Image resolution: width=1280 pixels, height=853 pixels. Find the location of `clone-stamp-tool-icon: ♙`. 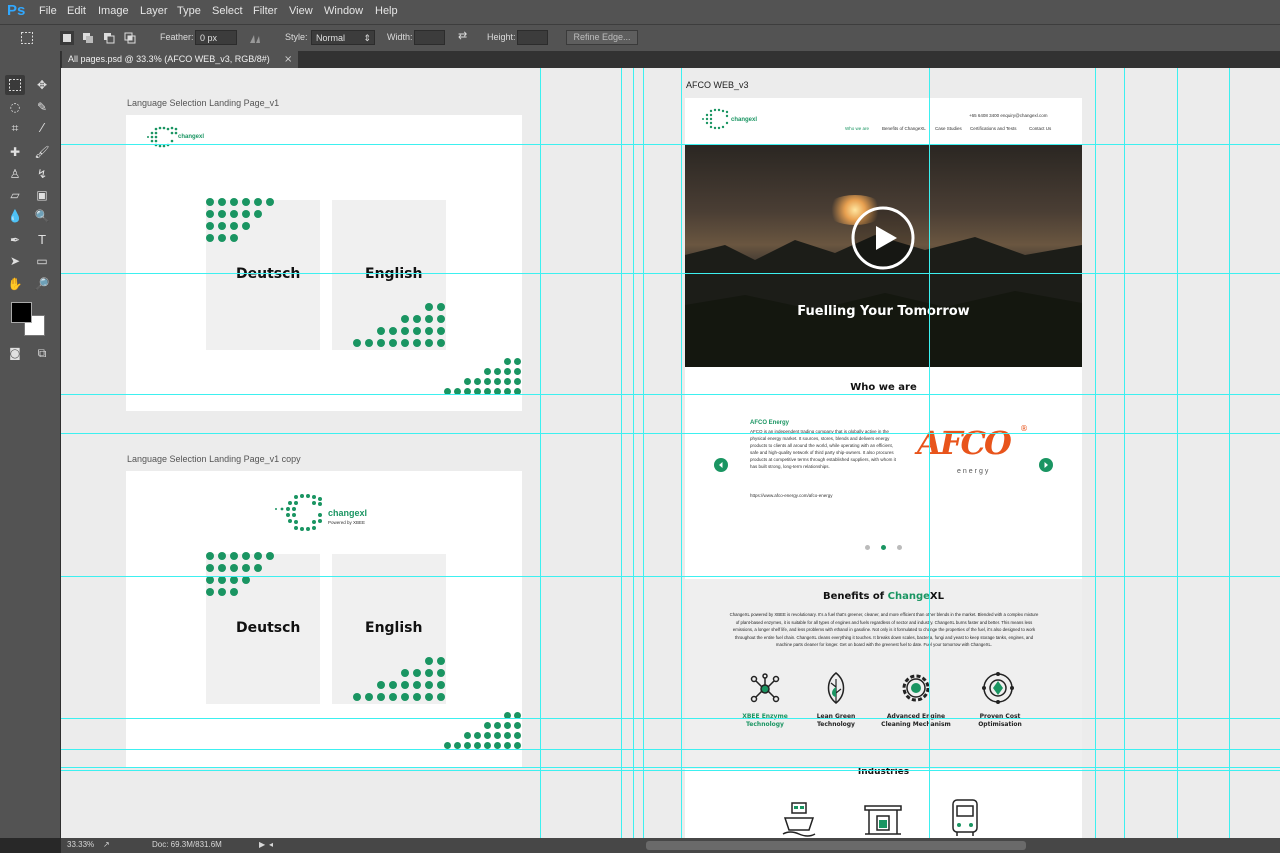

clone-stamp-tool-icon: ♙ is located at coordinates (15, 174).